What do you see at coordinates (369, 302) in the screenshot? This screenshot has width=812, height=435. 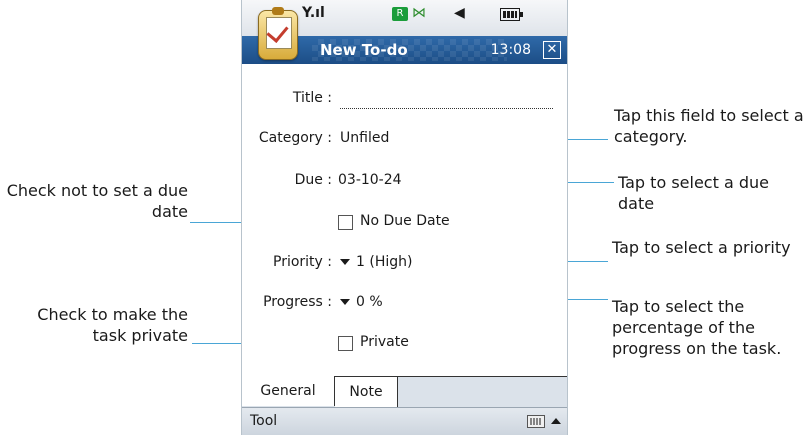 I see `progress-value: 0 %` at bounding box center [369, 302].